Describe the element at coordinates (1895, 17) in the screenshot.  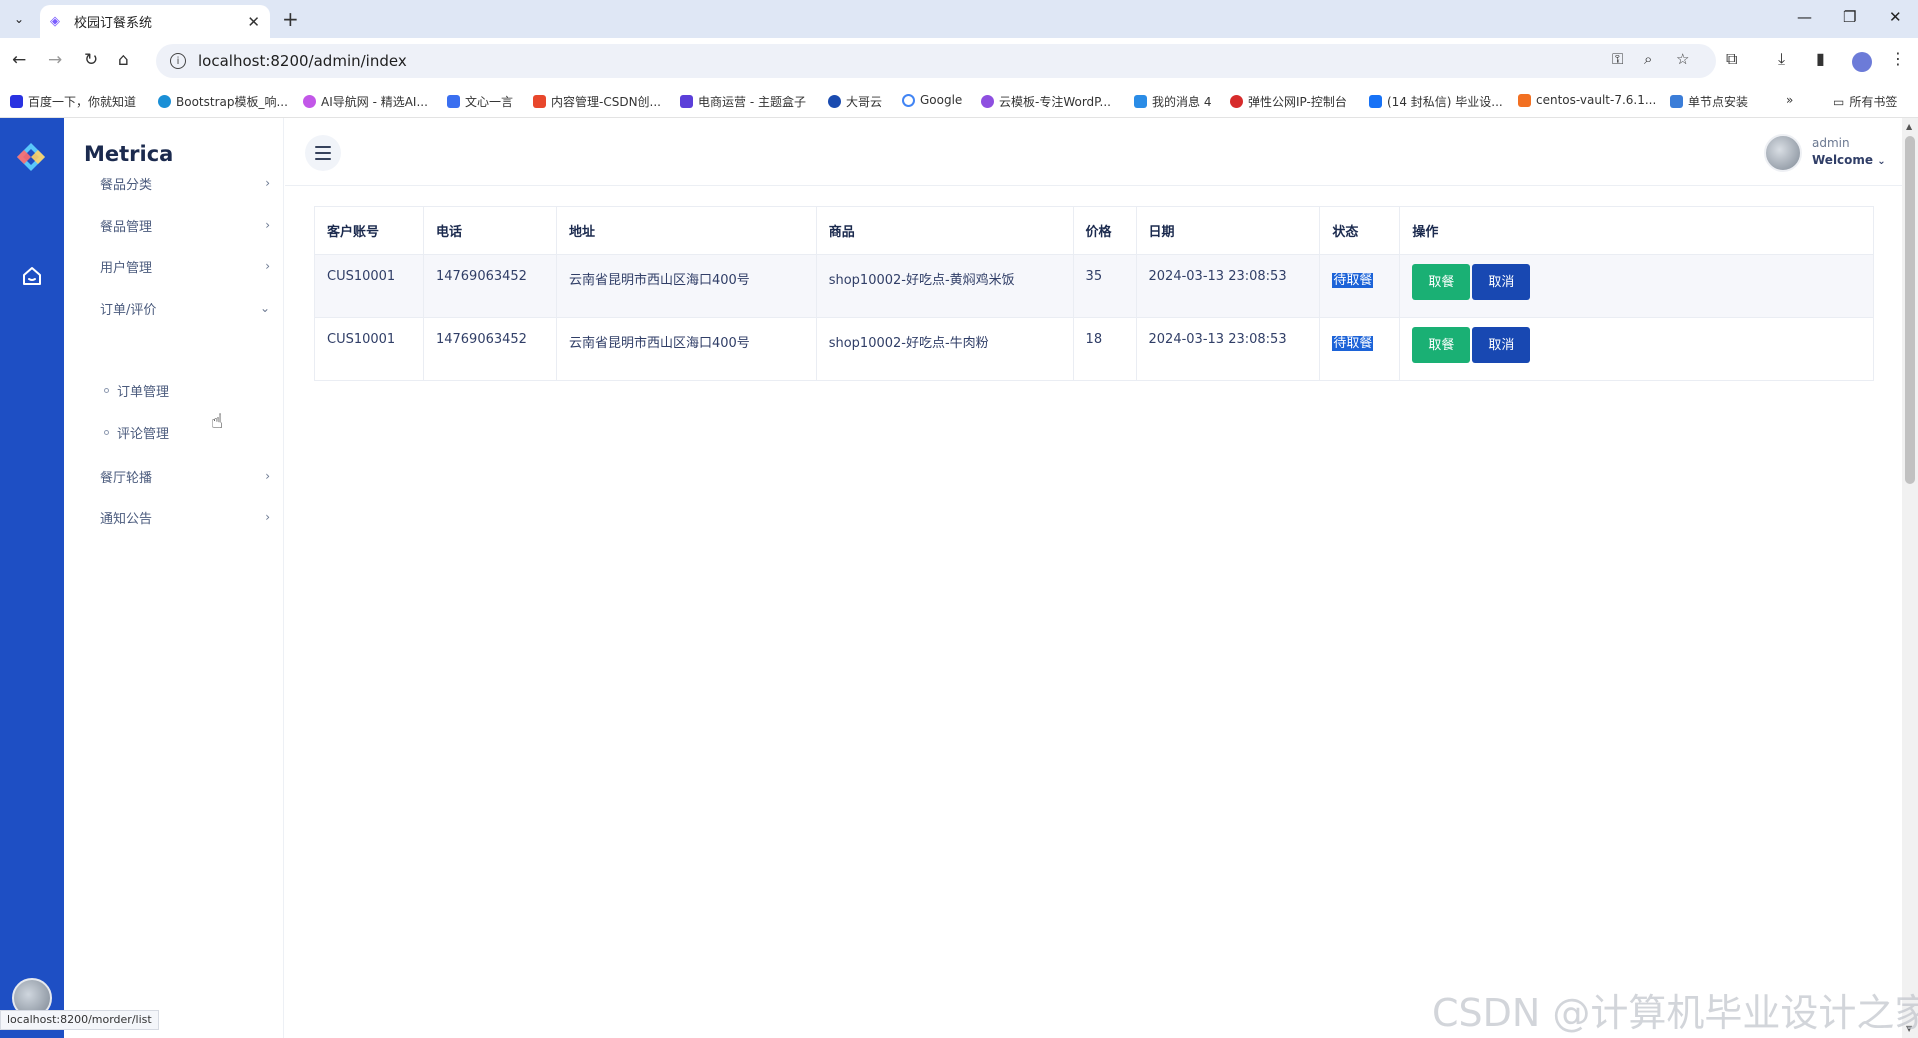
I see `window-close-icon: ✕` at that location.